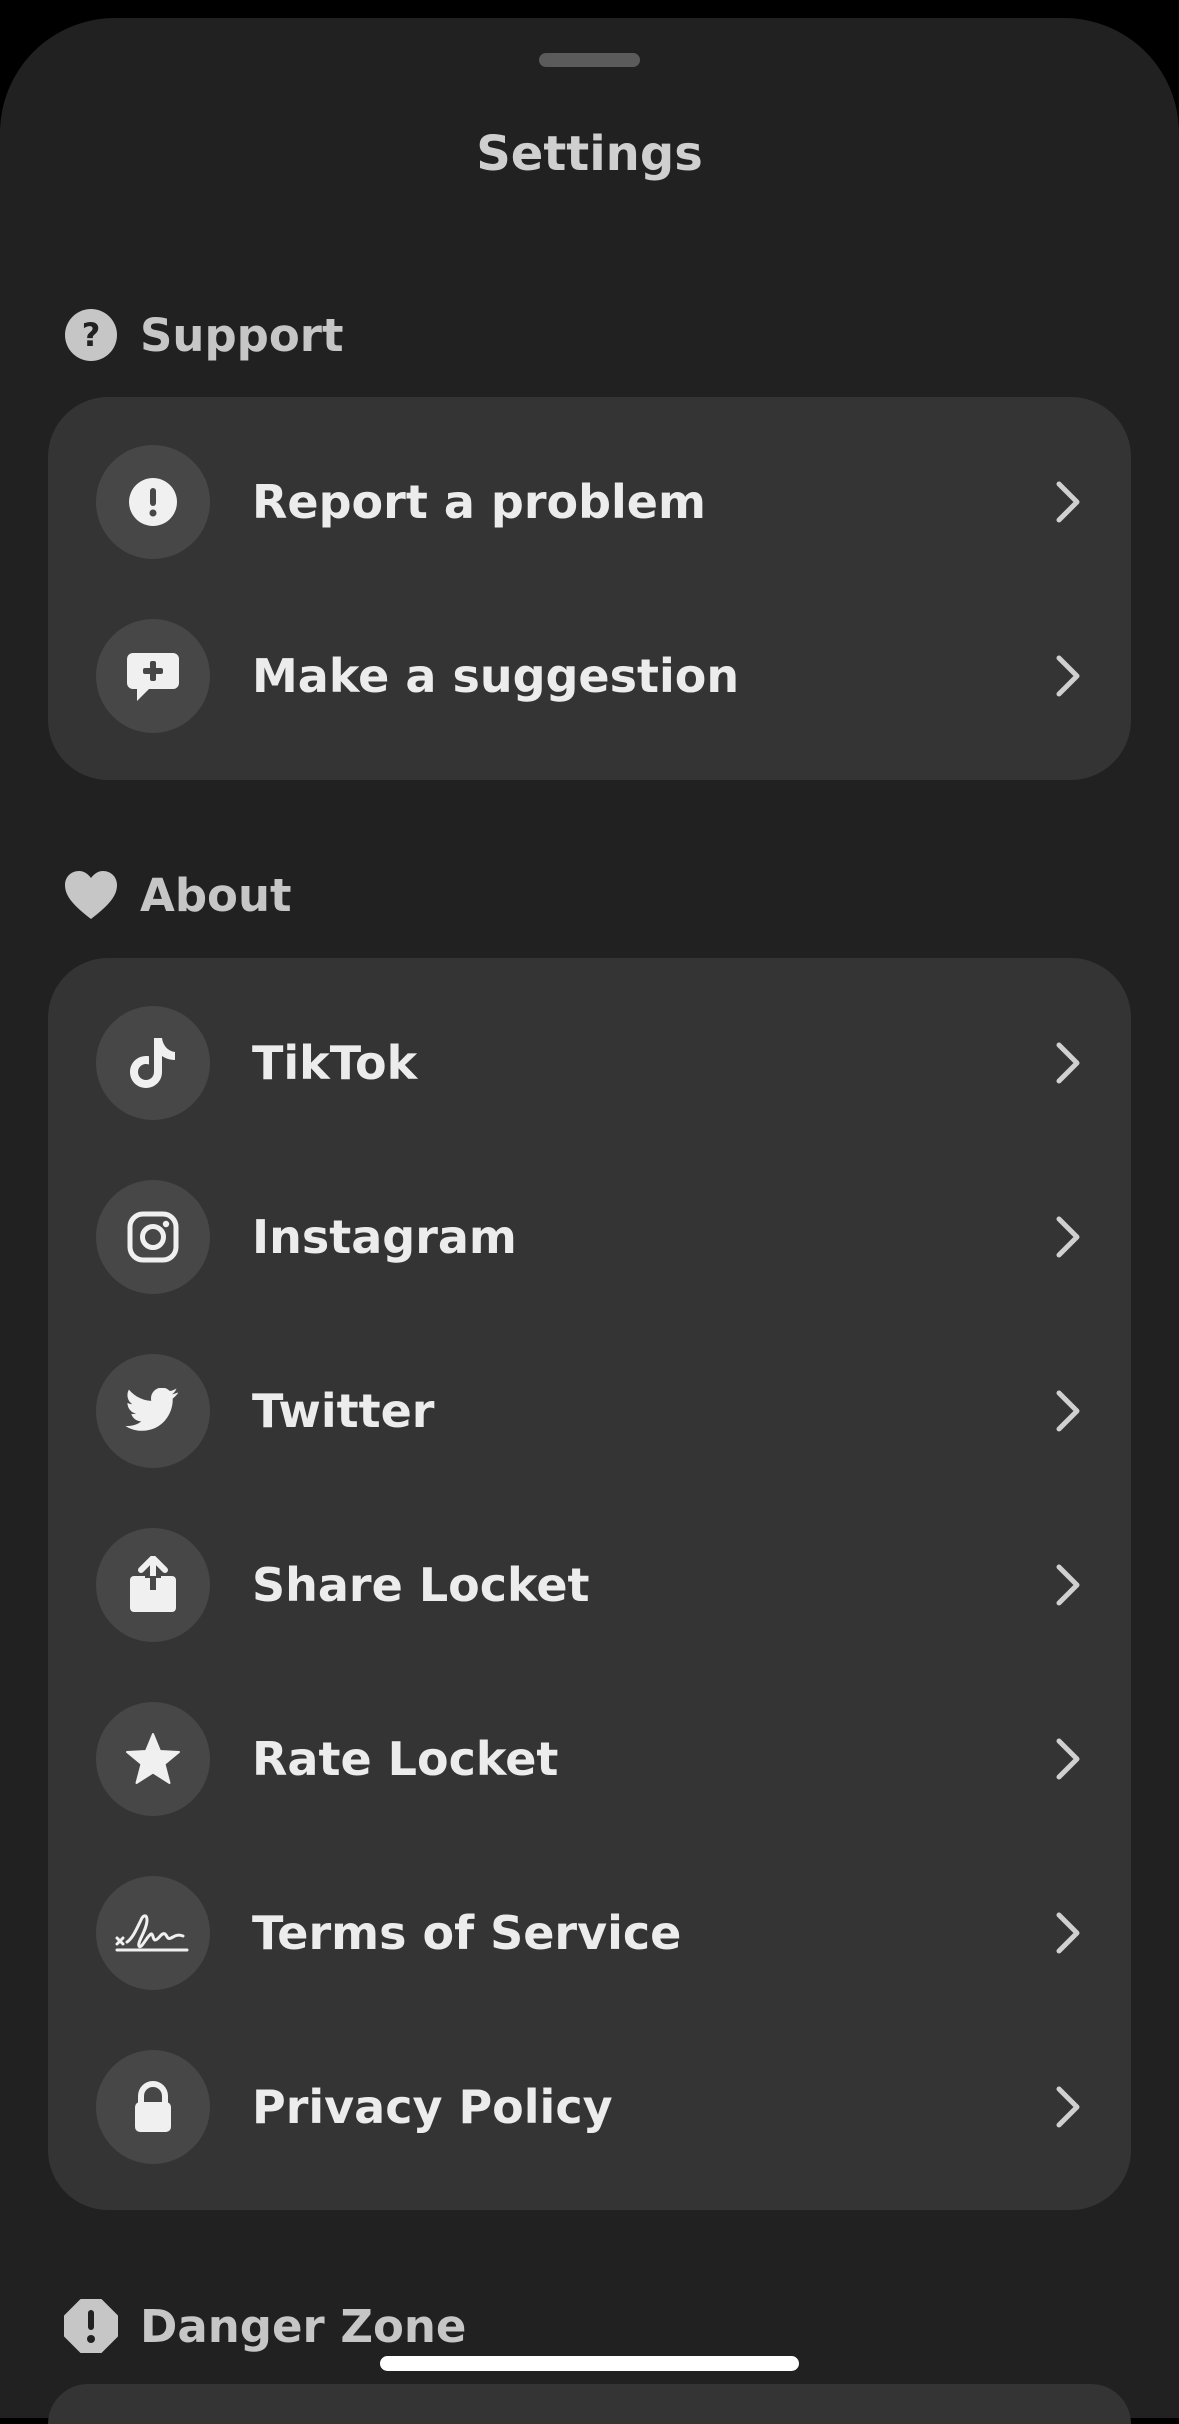  What do you see at coordinates (91, 895) in the screenshot?
I see `heart-icon` at bounding box center [91, 895].